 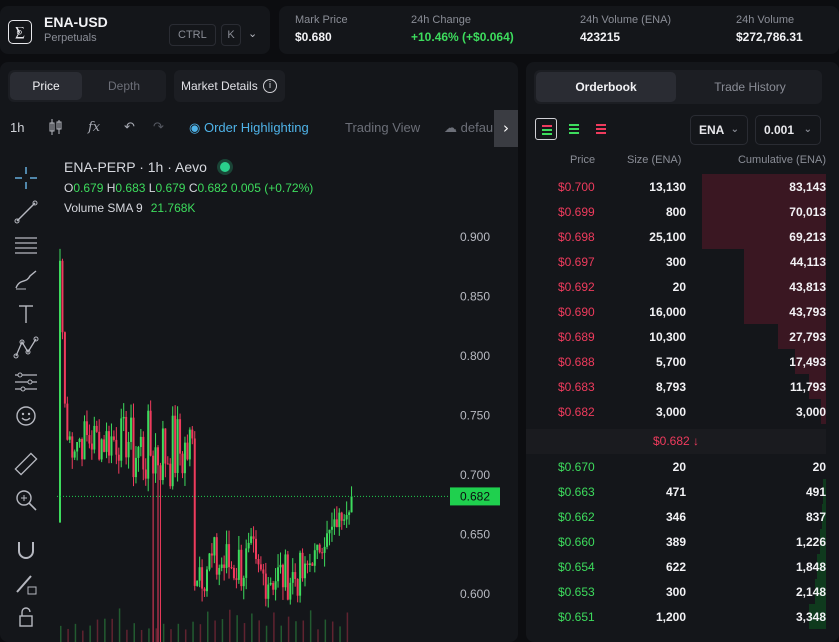 I want to click on order-highlighting-label: Order Highlighting, so click(x=256, y=127).